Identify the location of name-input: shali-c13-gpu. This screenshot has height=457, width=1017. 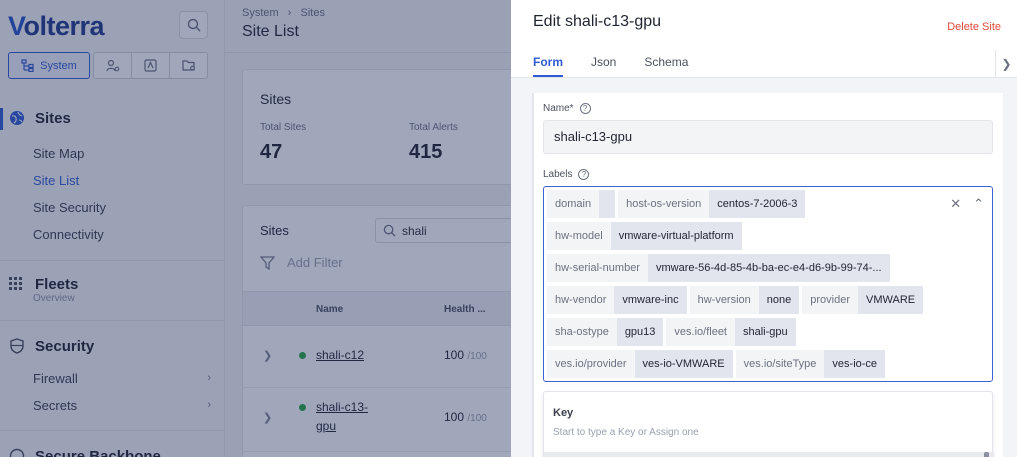
(768, 137).